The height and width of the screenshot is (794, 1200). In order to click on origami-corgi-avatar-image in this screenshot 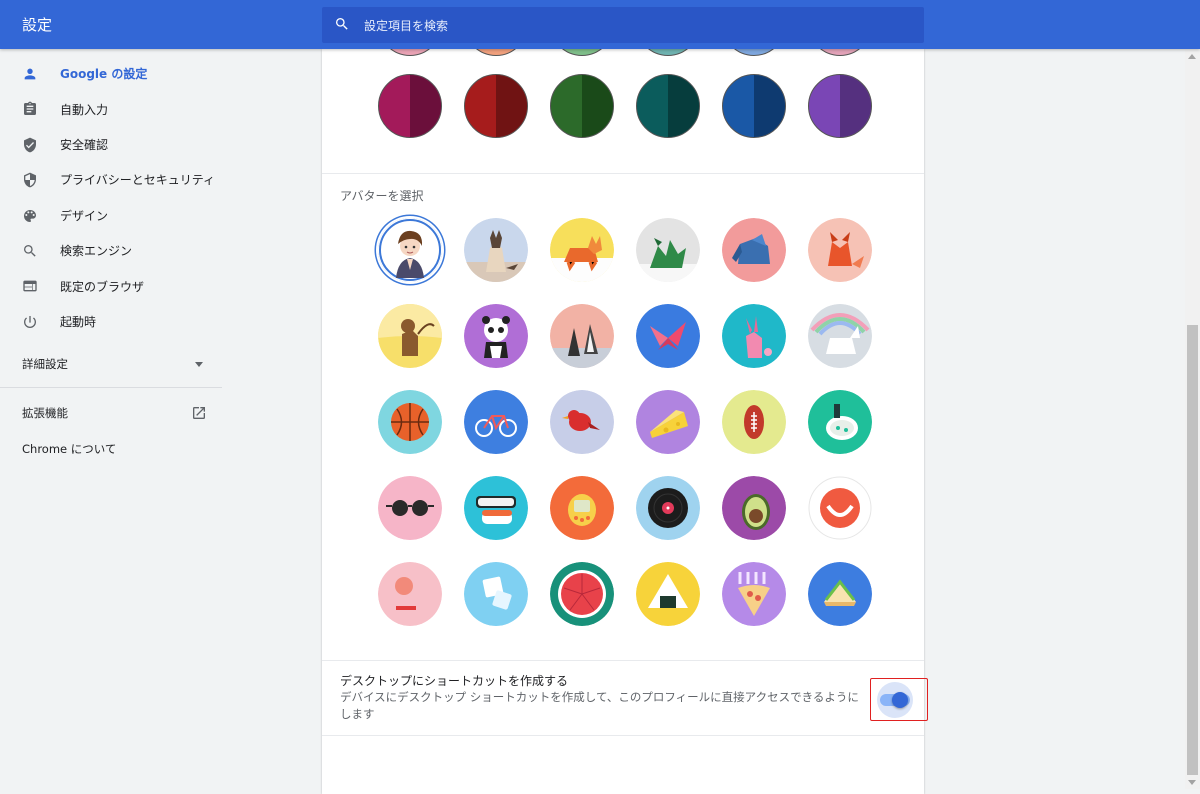, I will do `click(582, 250)`.